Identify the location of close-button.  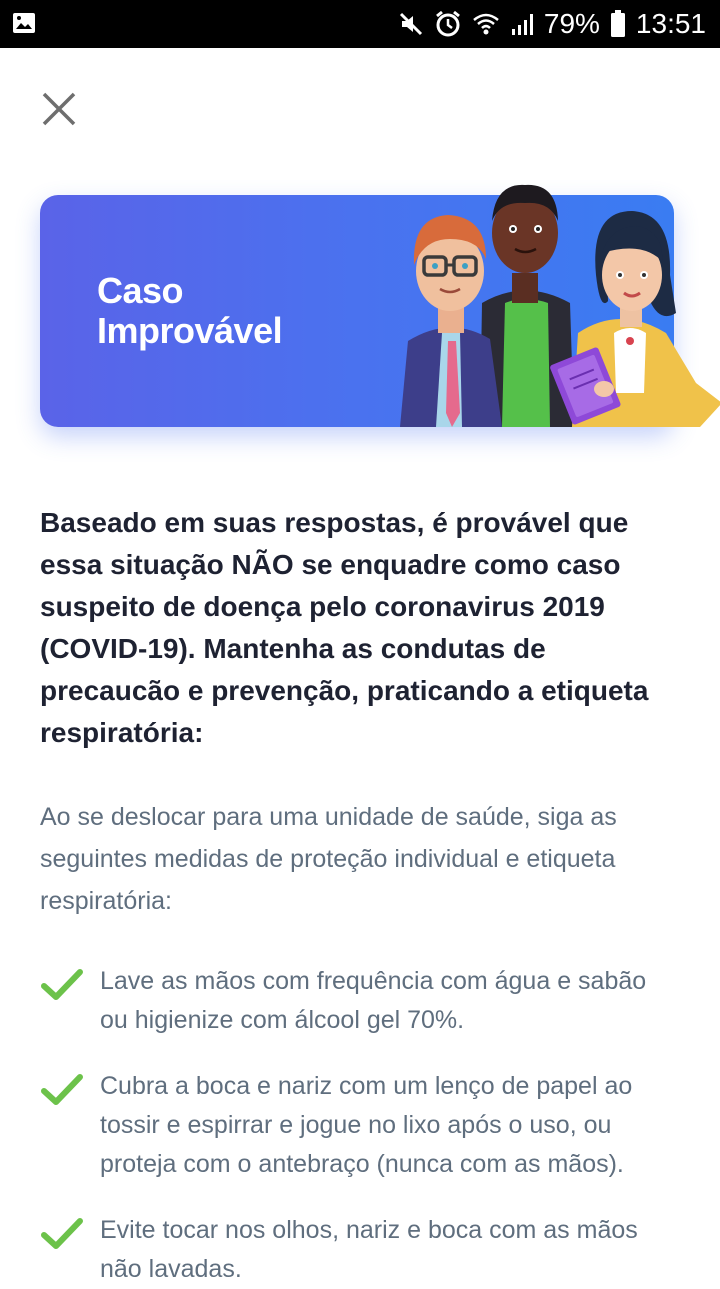
(59, 109).